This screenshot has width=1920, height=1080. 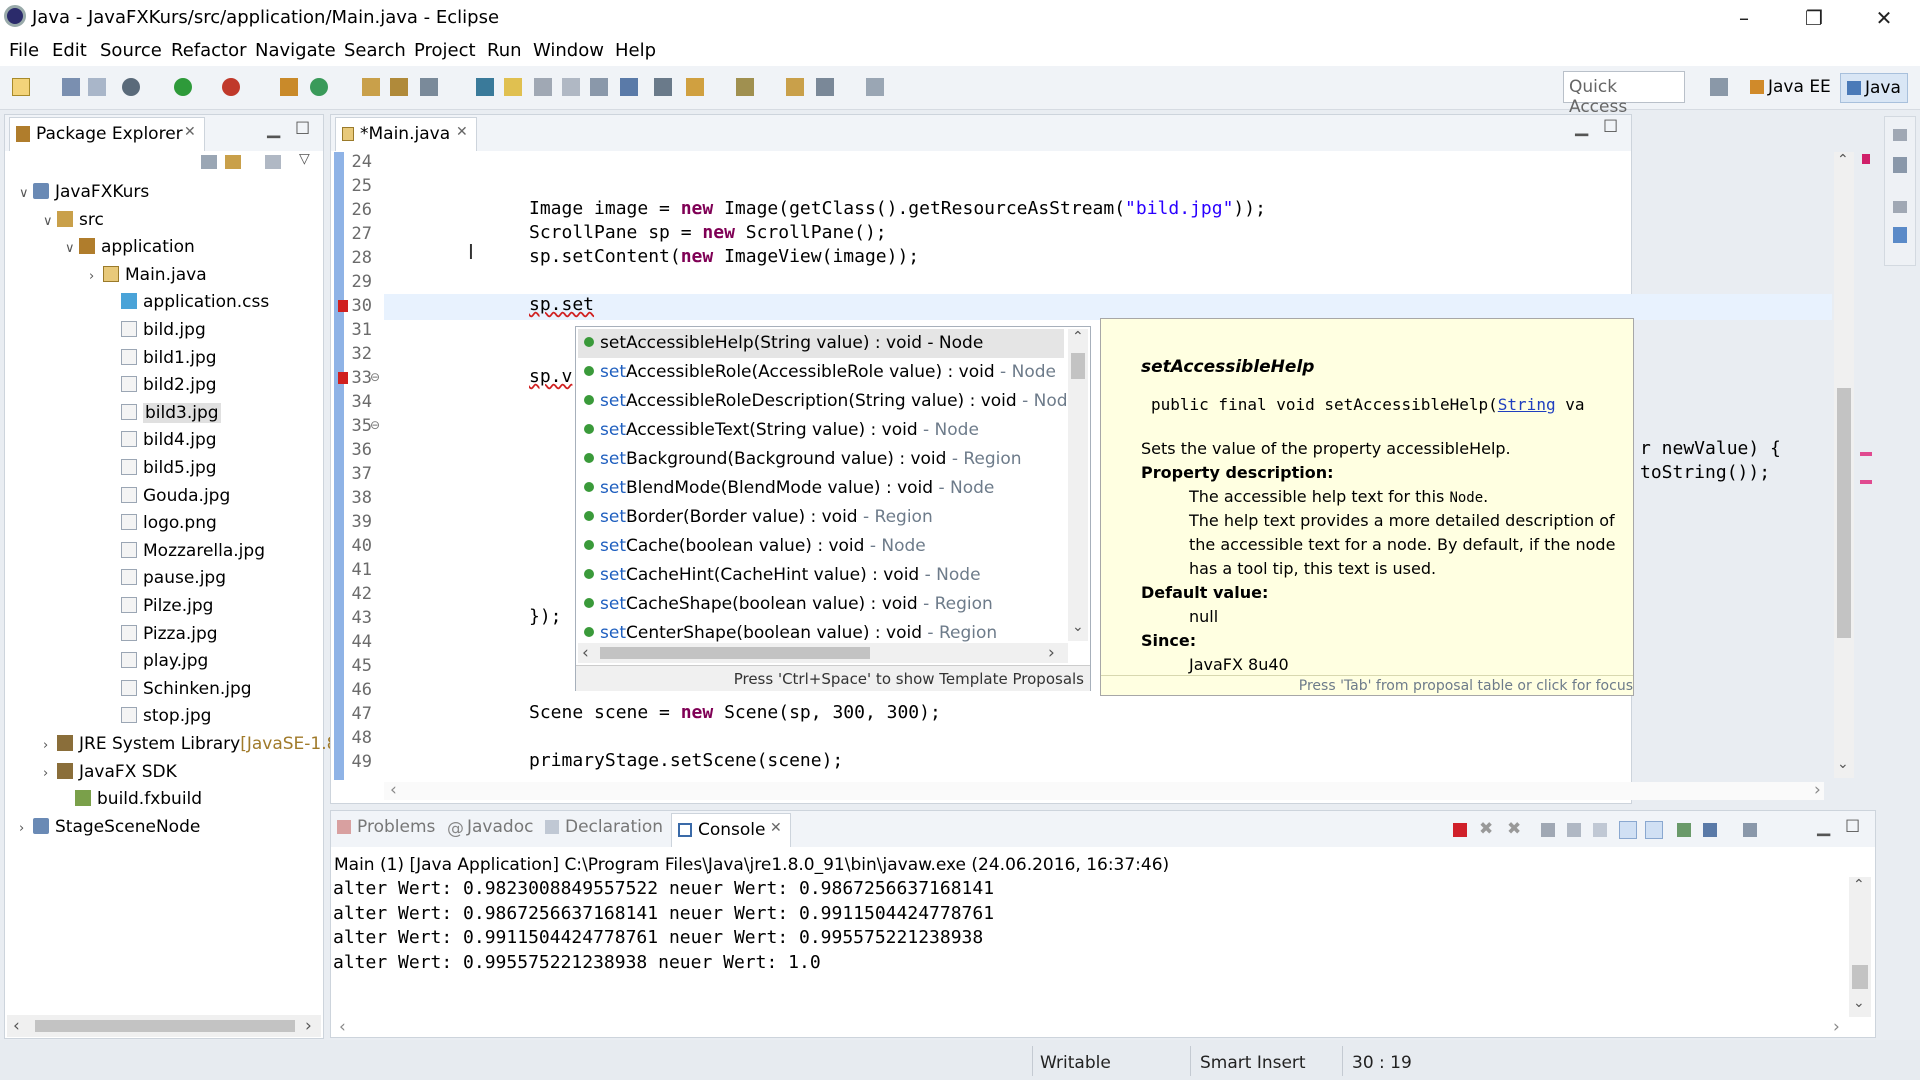 What do you see at coordinates (174, 744) in the screenshot?
I see `tree-item: › JRE System Library[JavaSE-1.8]` at bounding box center [174, 744].